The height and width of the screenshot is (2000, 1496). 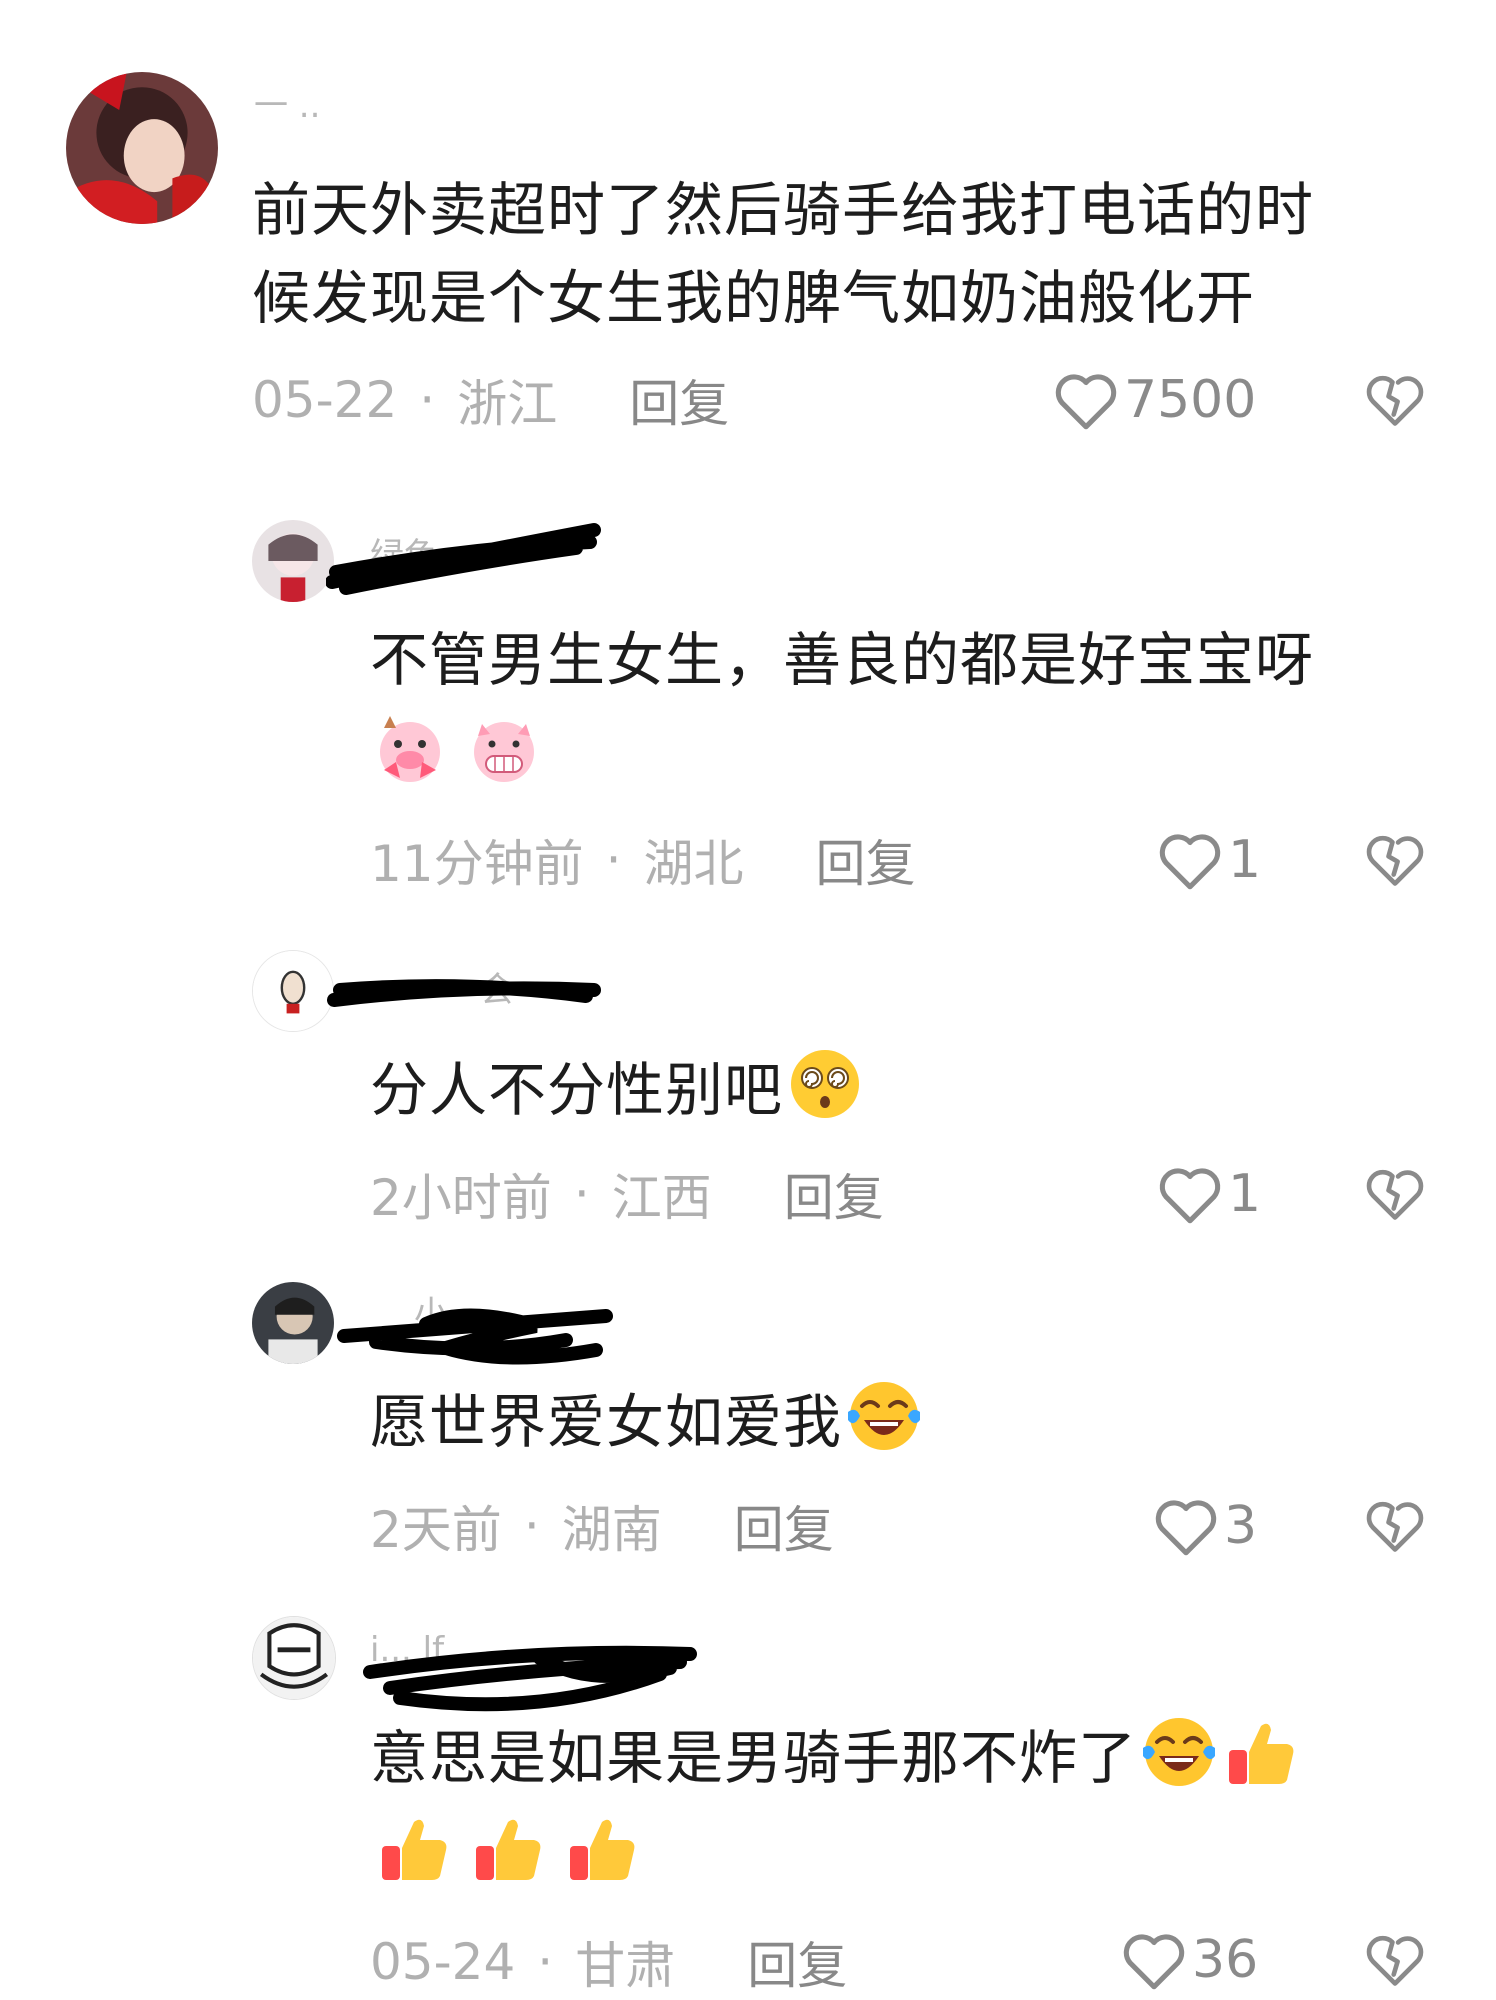 I want to click on comment-text: 意思是如果是男骑手那不炸了, so click(x=920, y=1757).